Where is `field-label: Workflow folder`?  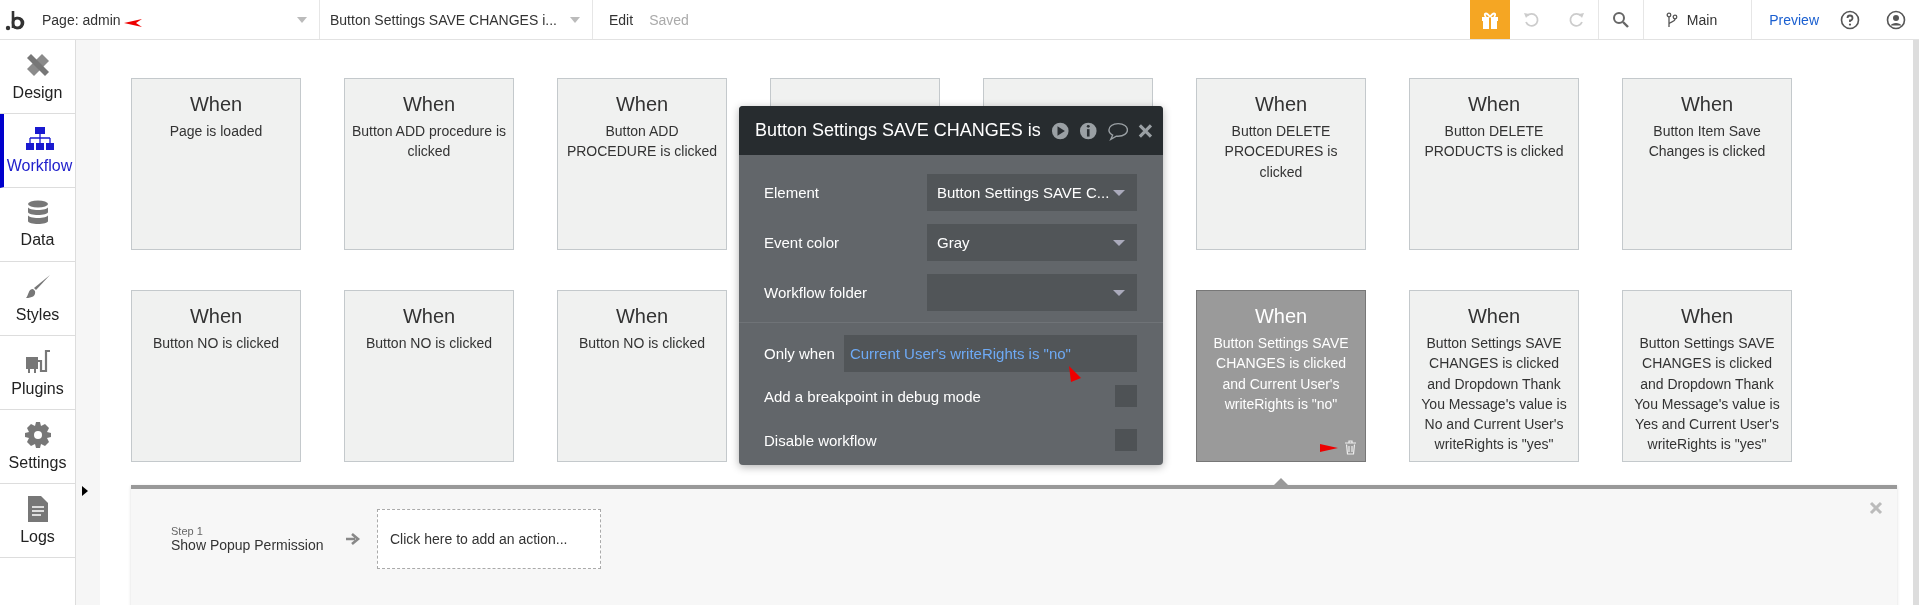 field-label: Workflow folder is located at coordinates (816, 292).